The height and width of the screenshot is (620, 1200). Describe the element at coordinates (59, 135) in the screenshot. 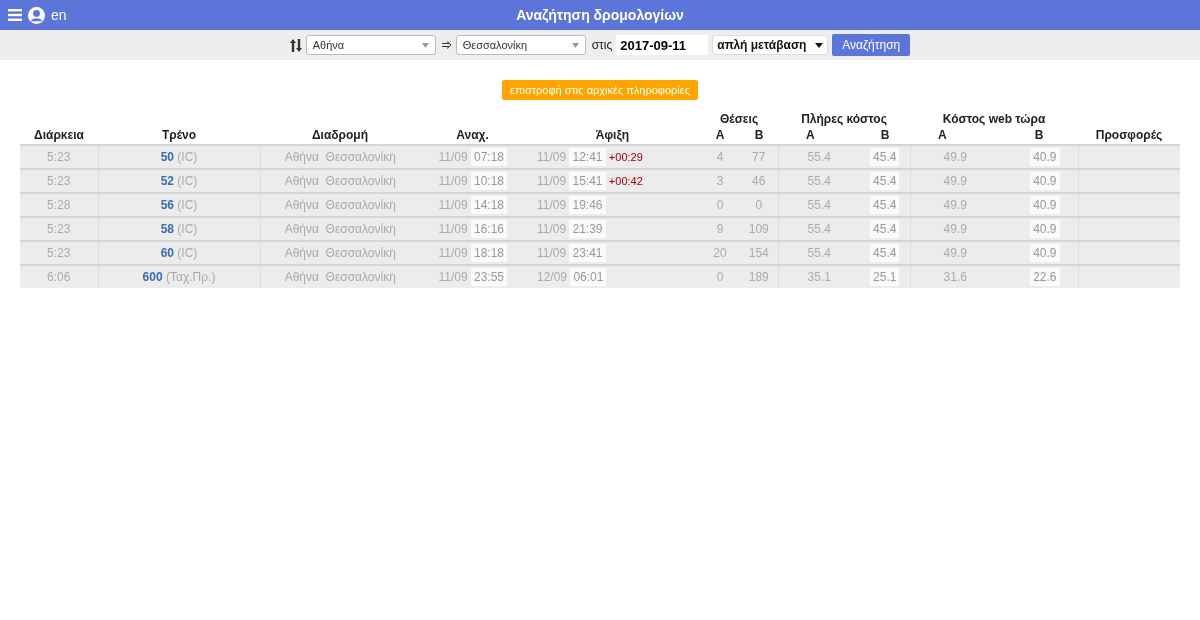

I see `column-header: Διάρκεια` at that location.